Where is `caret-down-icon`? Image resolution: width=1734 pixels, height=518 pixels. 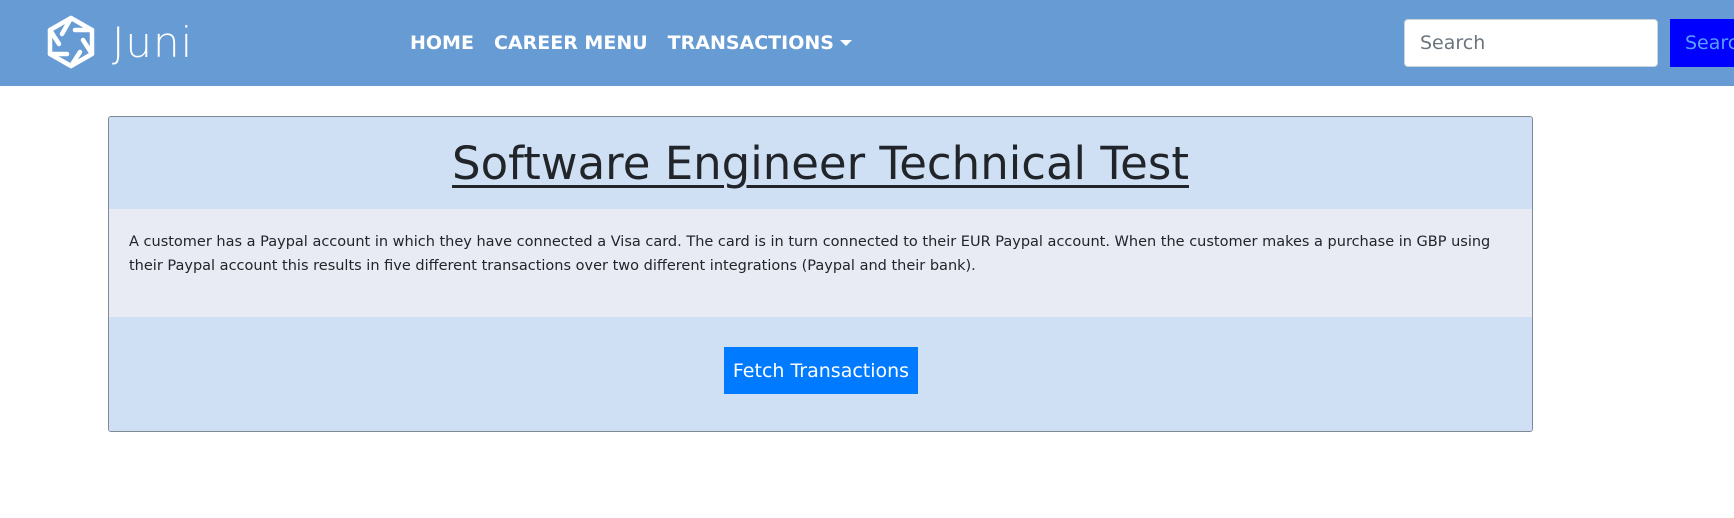 caret-down-icon is located at coordinates (845, 43).